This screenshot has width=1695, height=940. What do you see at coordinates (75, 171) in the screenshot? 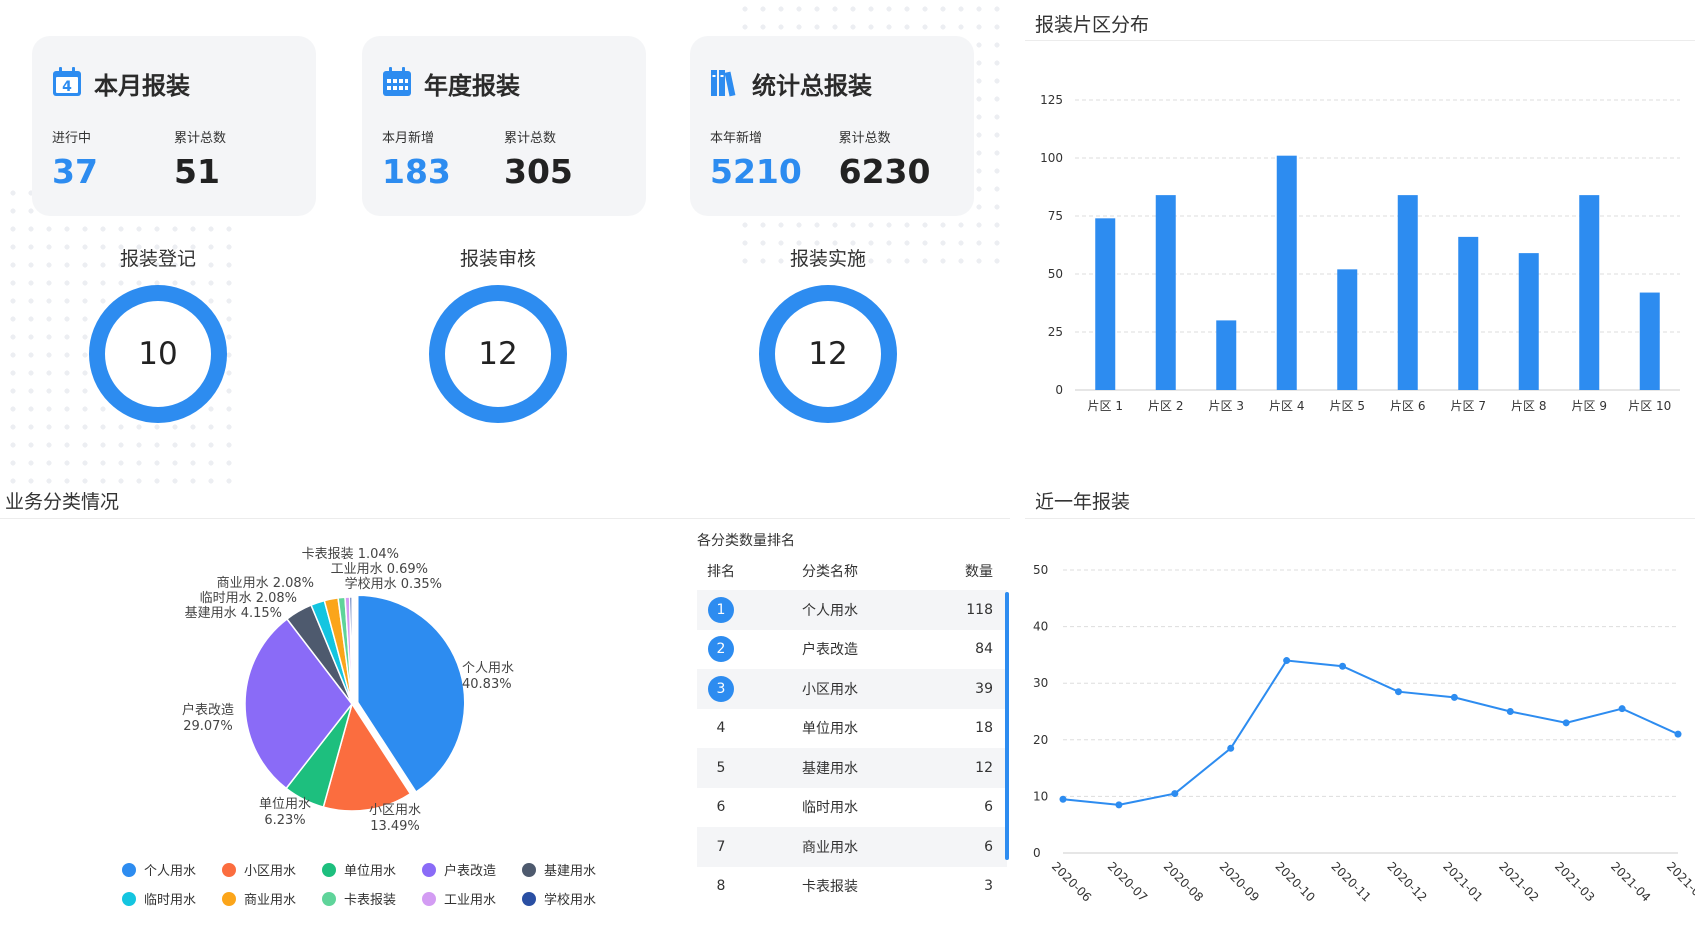
I see `card-left-value: 37` at bounding box center [75, 171].